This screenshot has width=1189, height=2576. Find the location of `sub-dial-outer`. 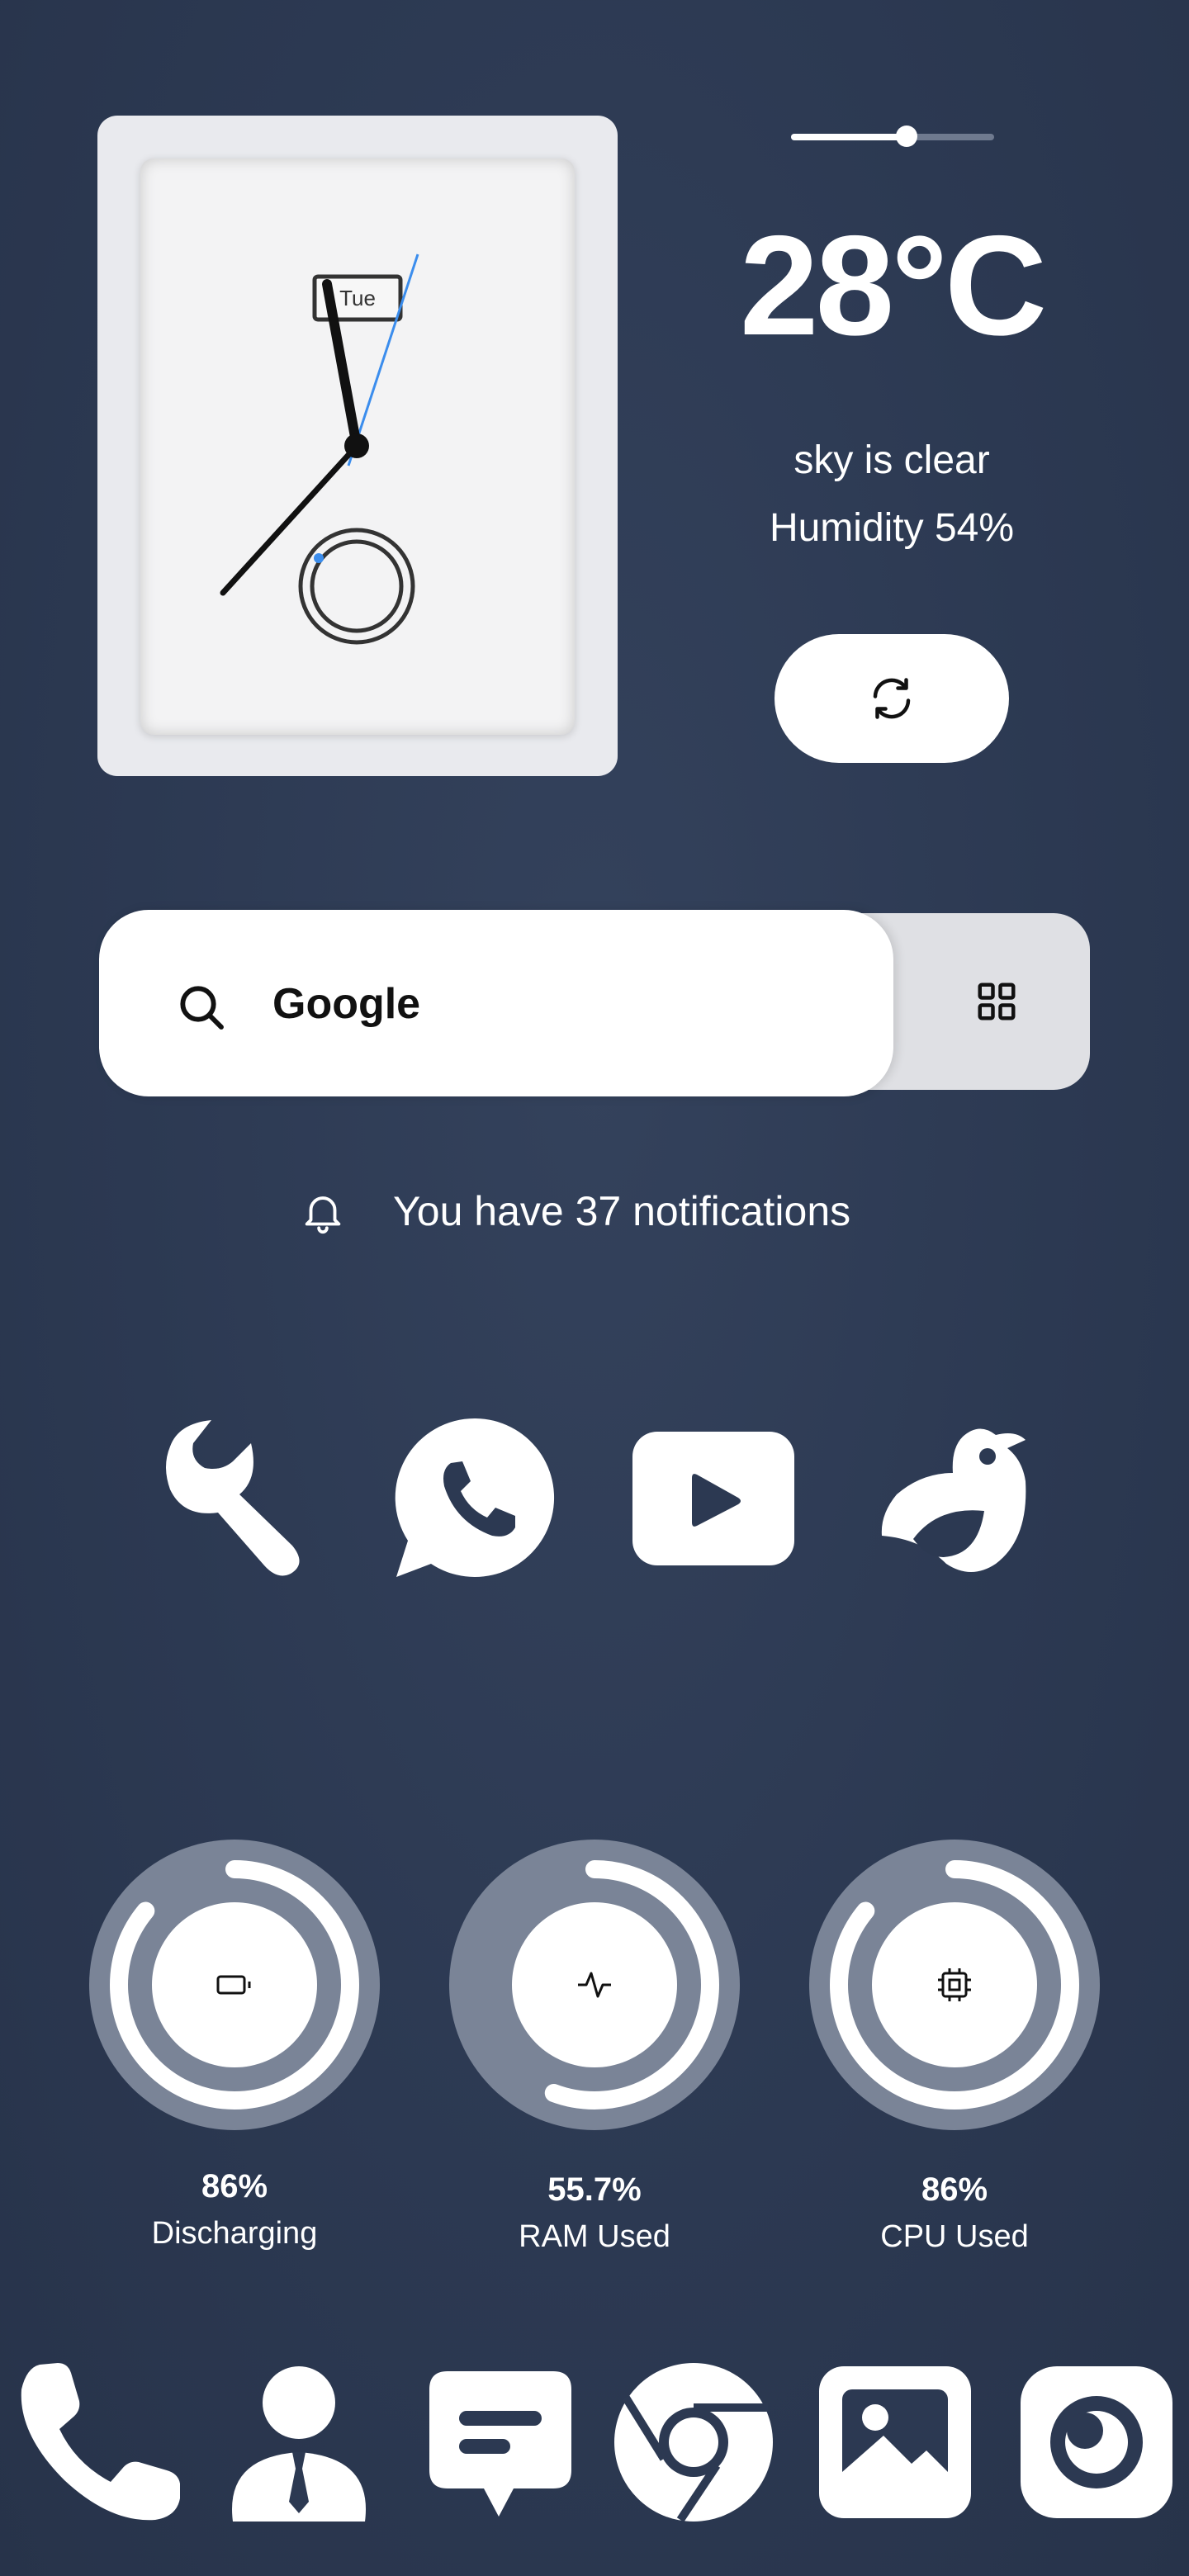

sub-dial-outer is located at coordinates (356, 586).